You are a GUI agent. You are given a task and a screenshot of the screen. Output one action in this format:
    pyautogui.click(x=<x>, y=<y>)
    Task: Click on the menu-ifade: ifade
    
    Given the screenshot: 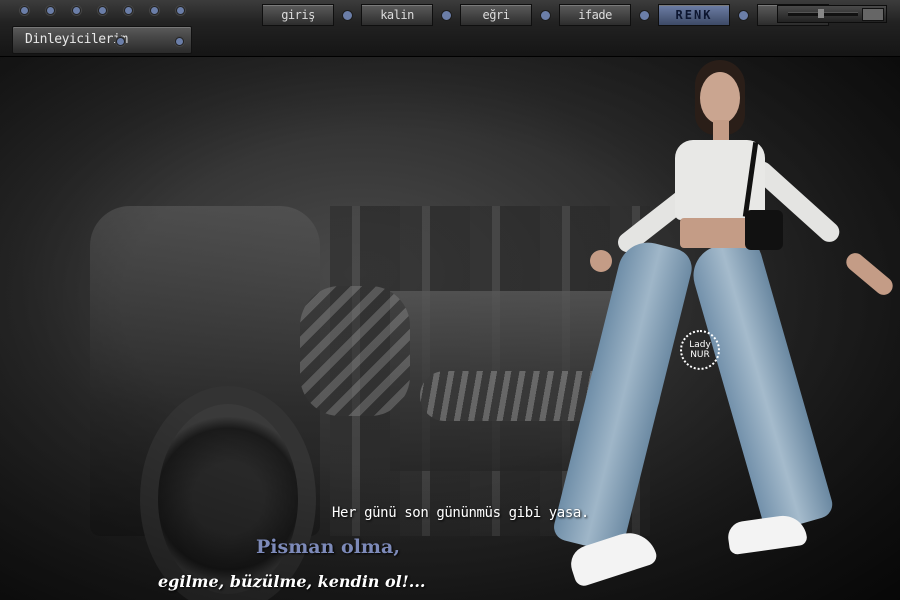 What is the action you would take?
    pyautogui.click(x=595, y=15)
    